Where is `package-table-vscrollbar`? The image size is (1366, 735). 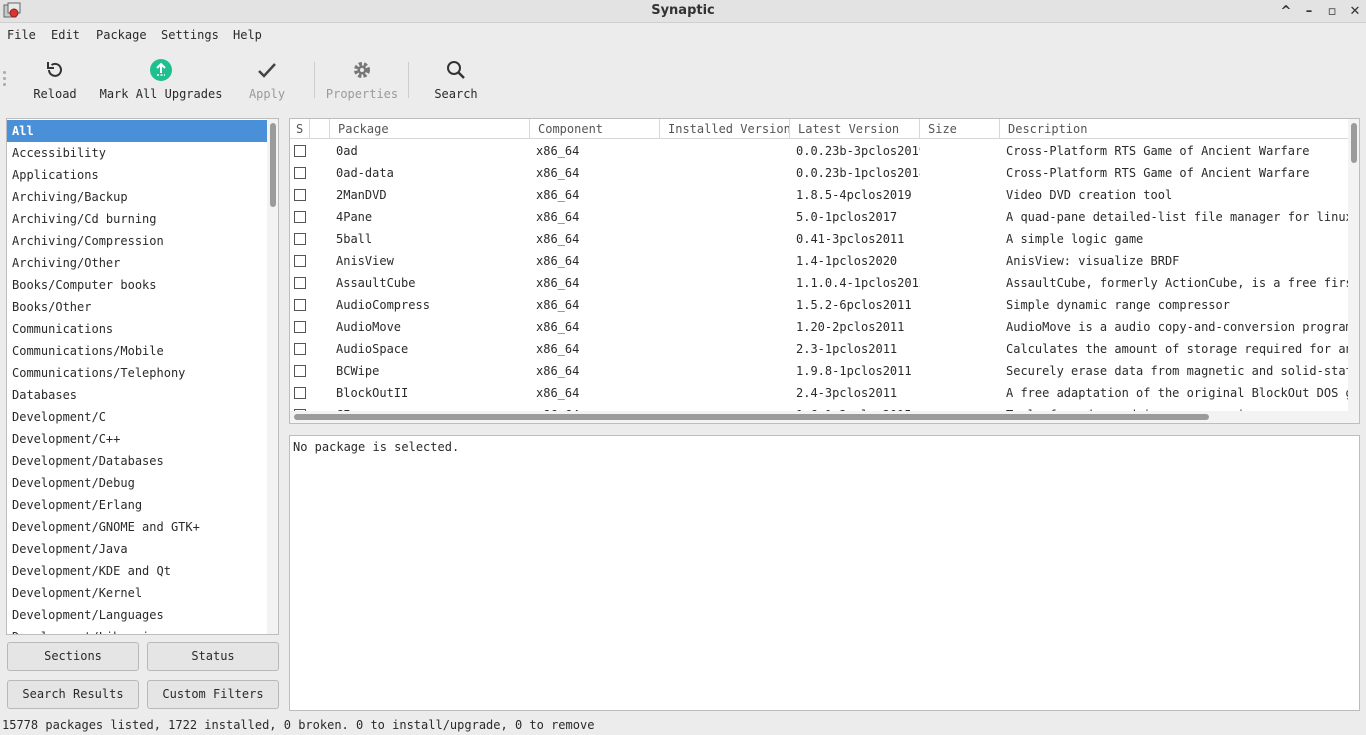
package-table-vscrollbar is located at coordinates (1353, 271).